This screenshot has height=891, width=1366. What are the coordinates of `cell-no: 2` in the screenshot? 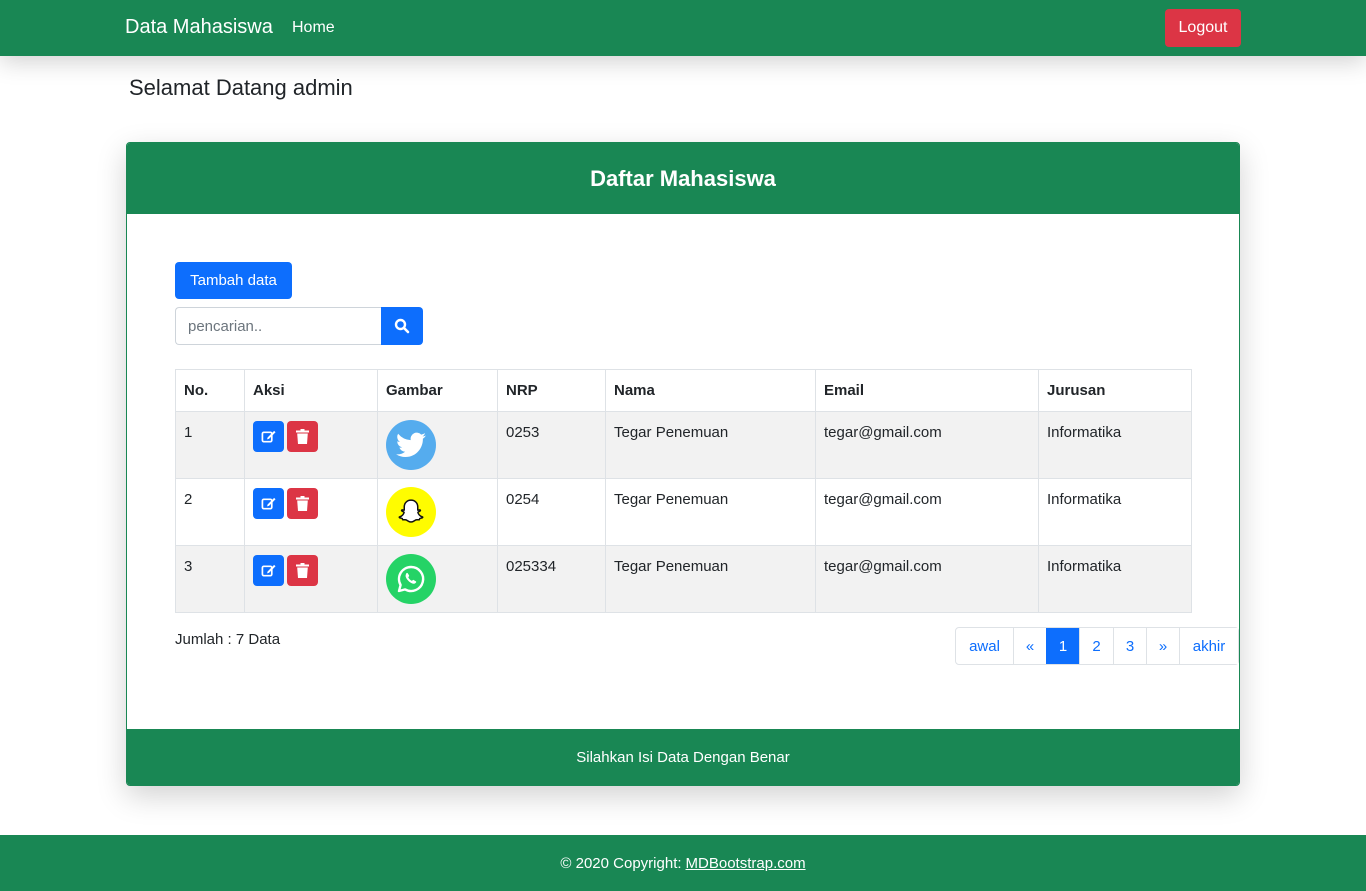 It's located at (210, 512).